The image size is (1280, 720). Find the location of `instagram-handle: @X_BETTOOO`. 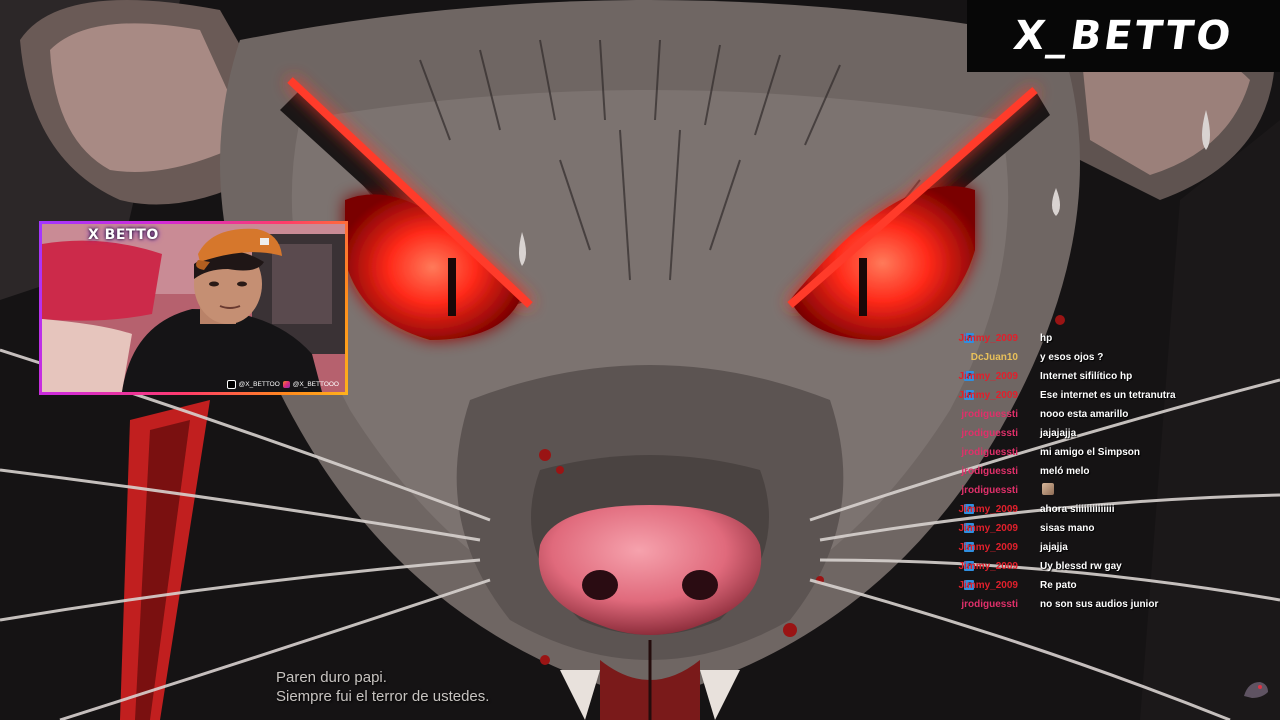

instagram-handle: @X_BETTOOO is located at coordinates (315, 384).